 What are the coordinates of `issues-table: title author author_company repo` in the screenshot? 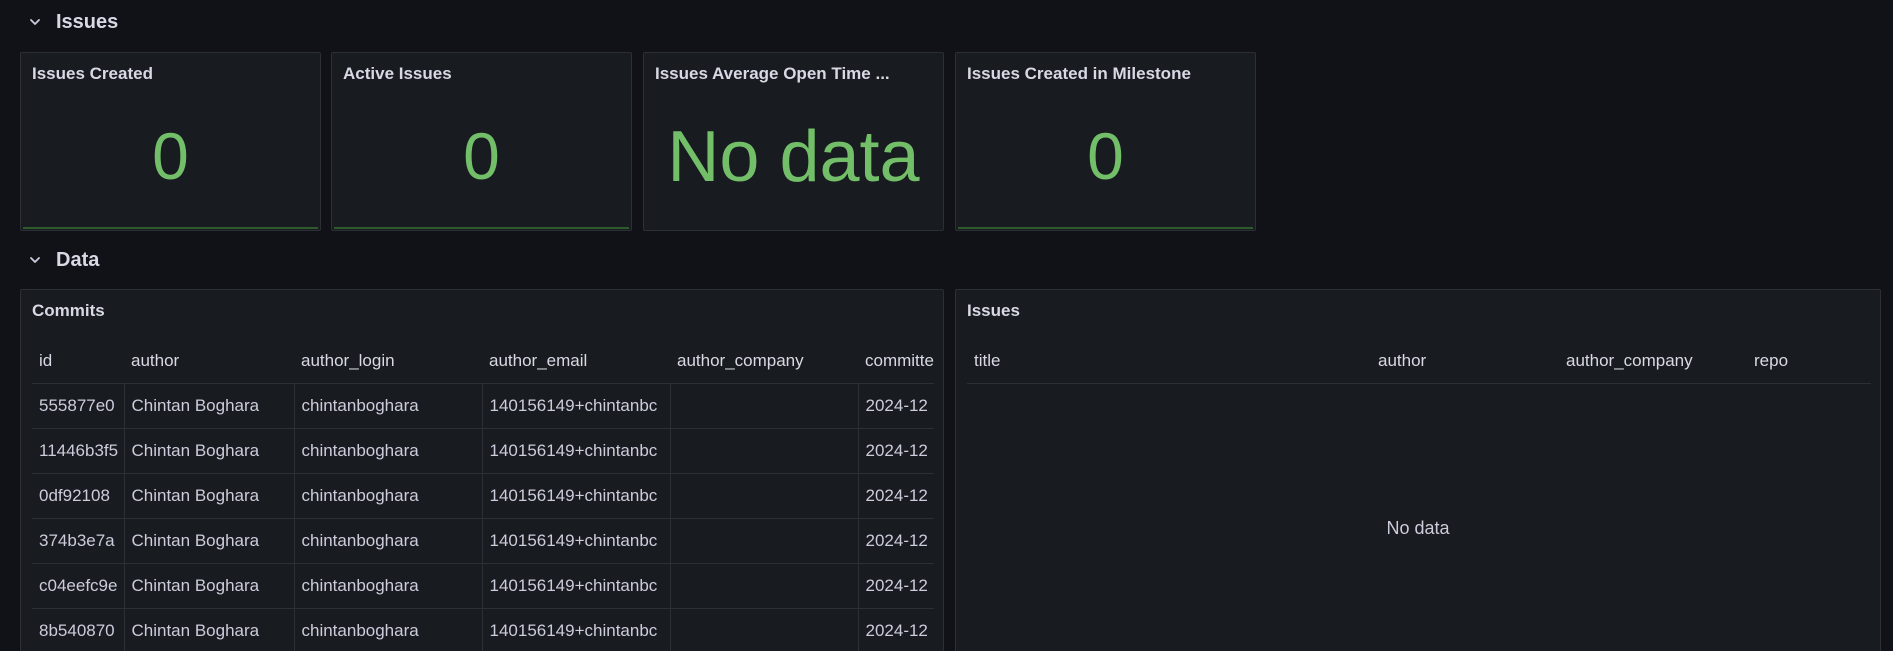 It's located at (1419, 361).